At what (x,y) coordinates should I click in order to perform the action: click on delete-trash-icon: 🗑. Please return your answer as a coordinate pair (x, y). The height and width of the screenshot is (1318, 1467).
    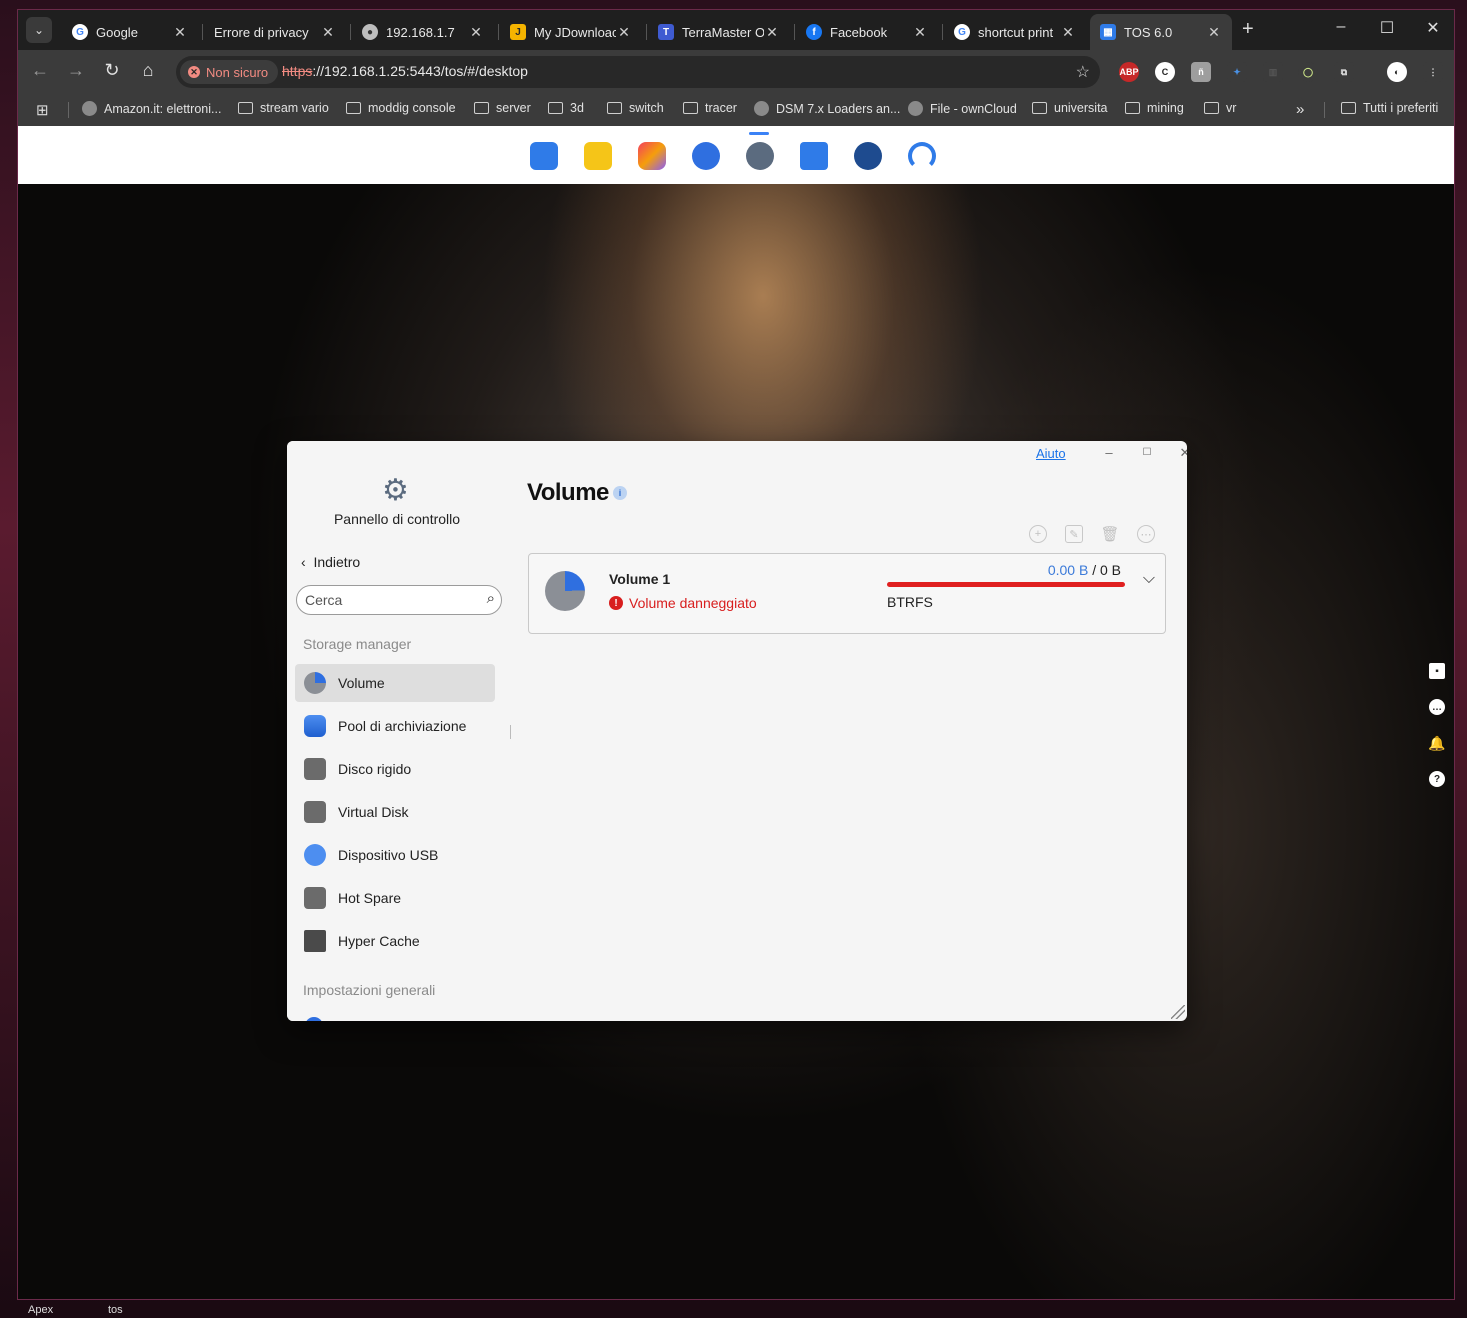
    Looking at the image, I should click on (1109, 534).